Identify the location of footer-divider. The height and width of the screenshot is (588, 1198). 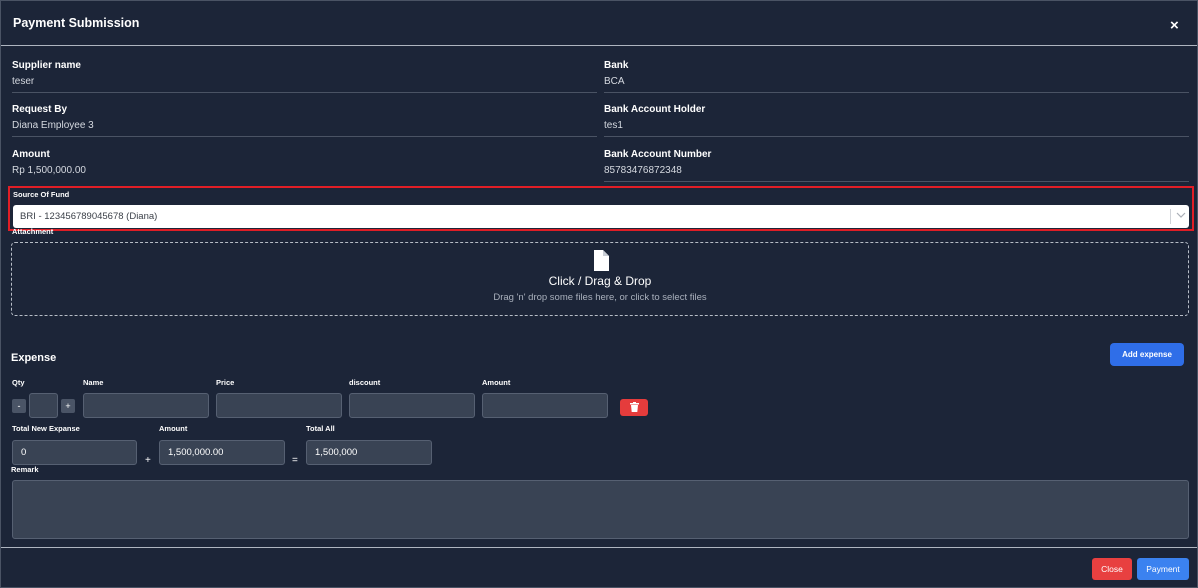
(599, 547).